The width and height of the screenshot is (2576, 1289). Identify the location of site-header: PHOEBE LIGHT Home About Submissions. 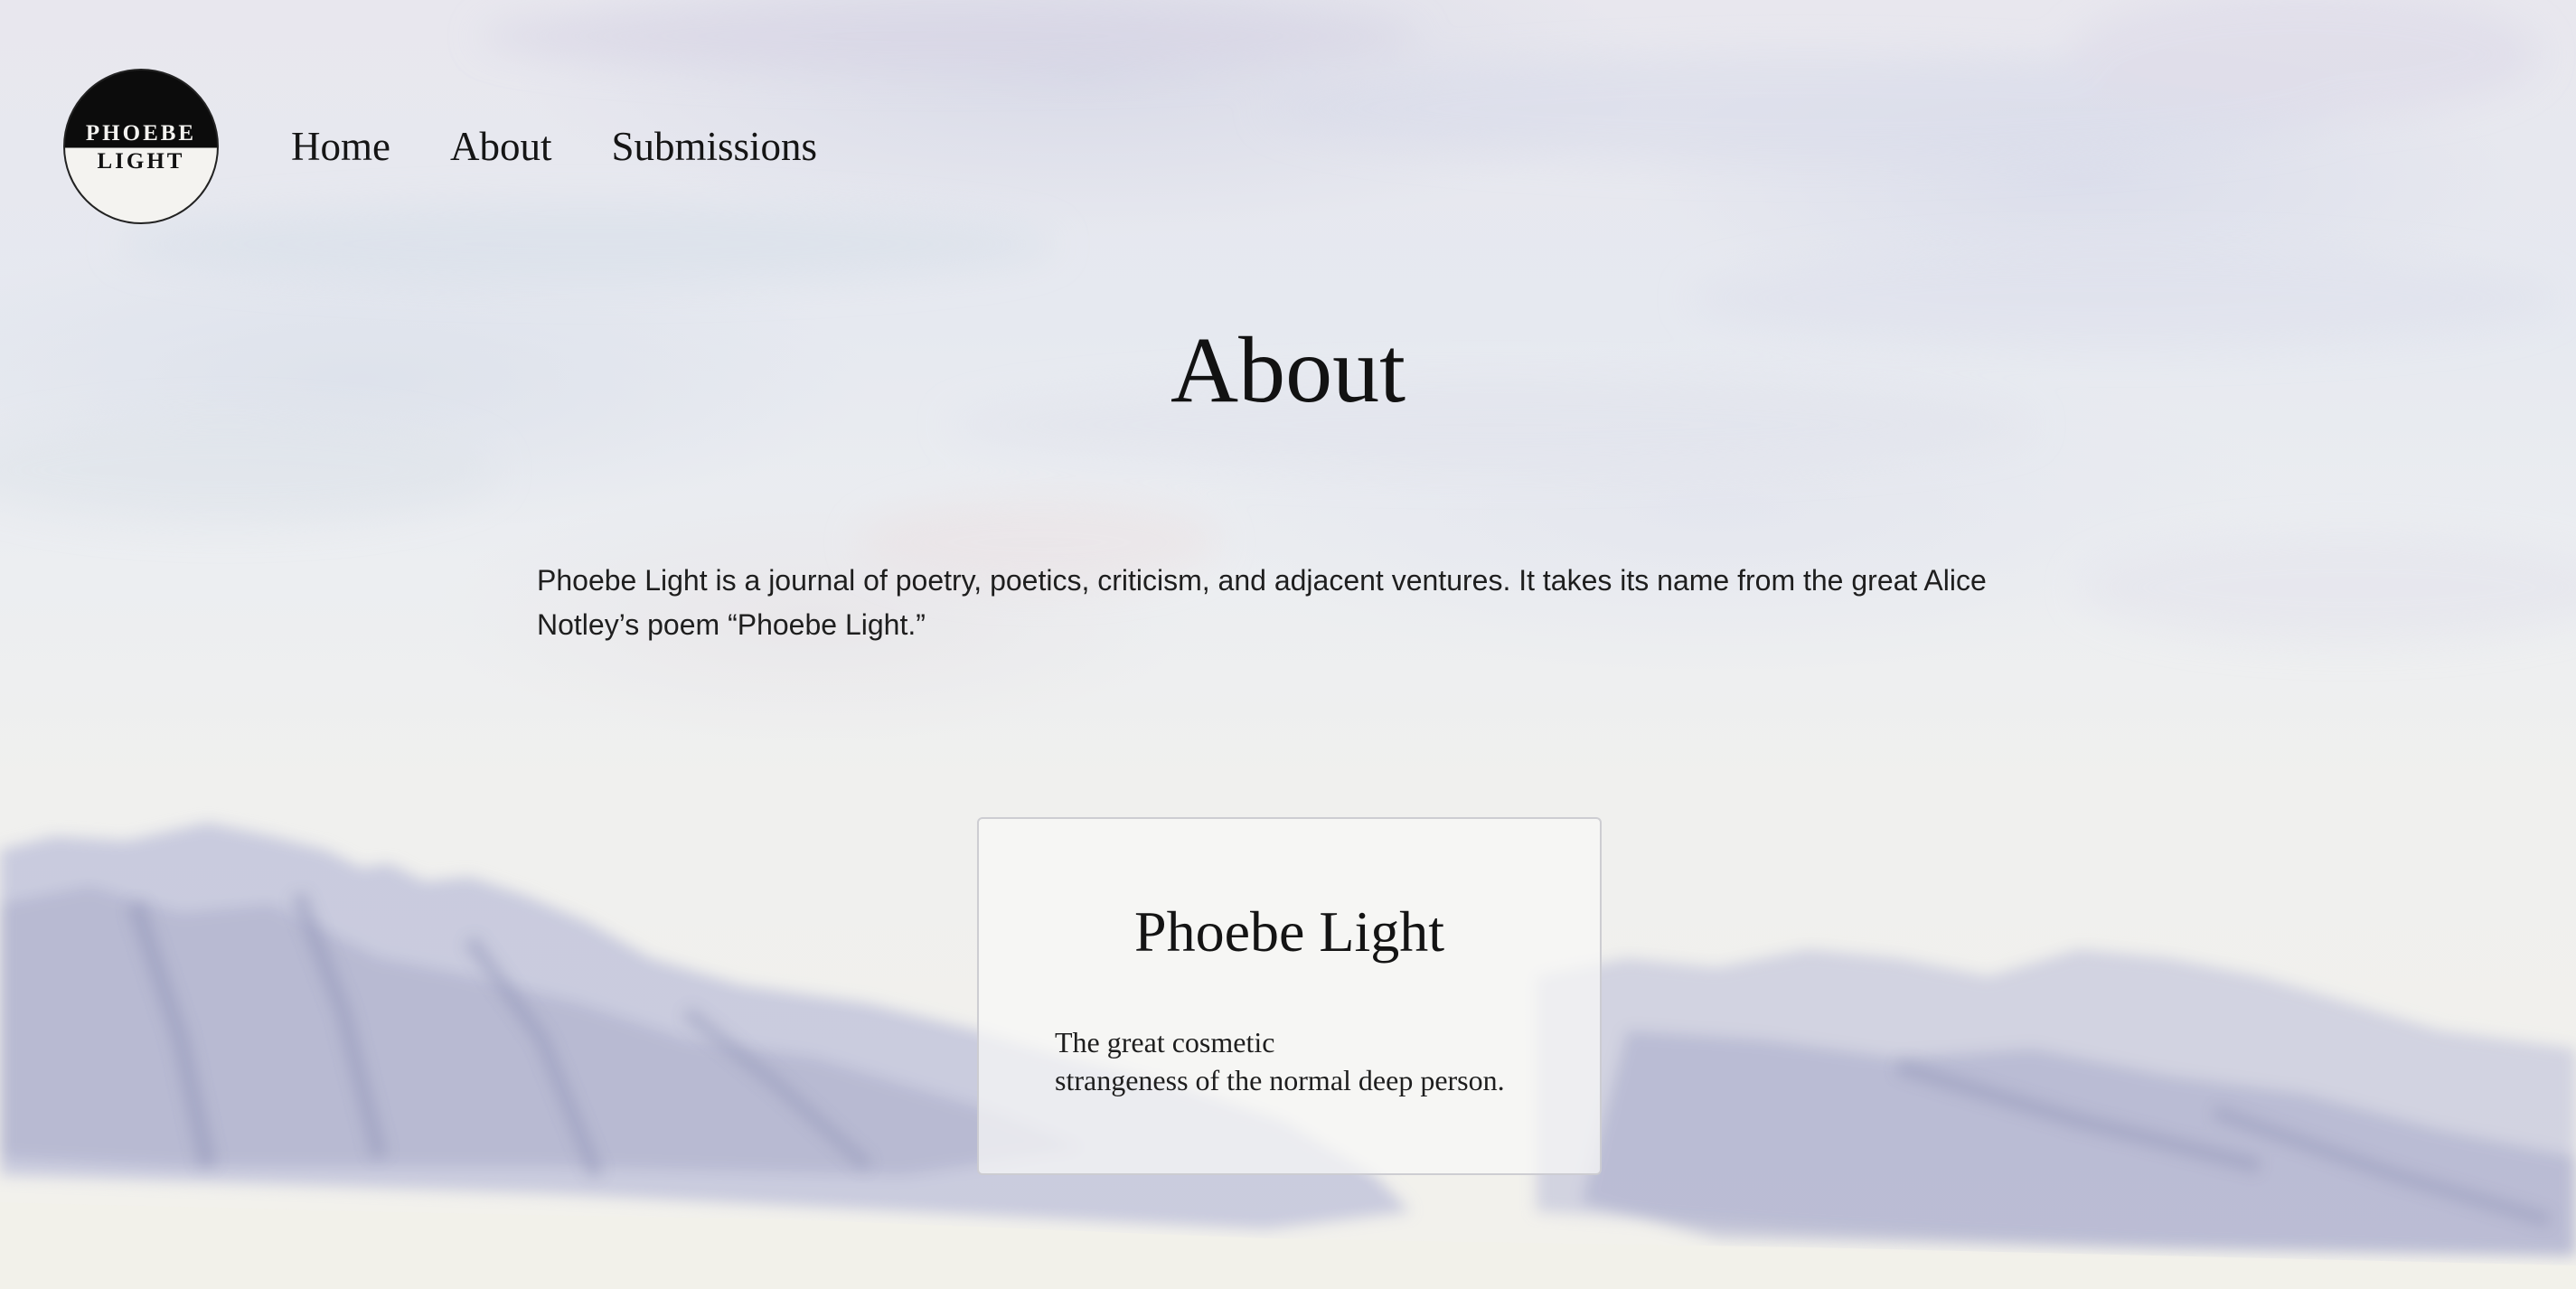
(470, 146).